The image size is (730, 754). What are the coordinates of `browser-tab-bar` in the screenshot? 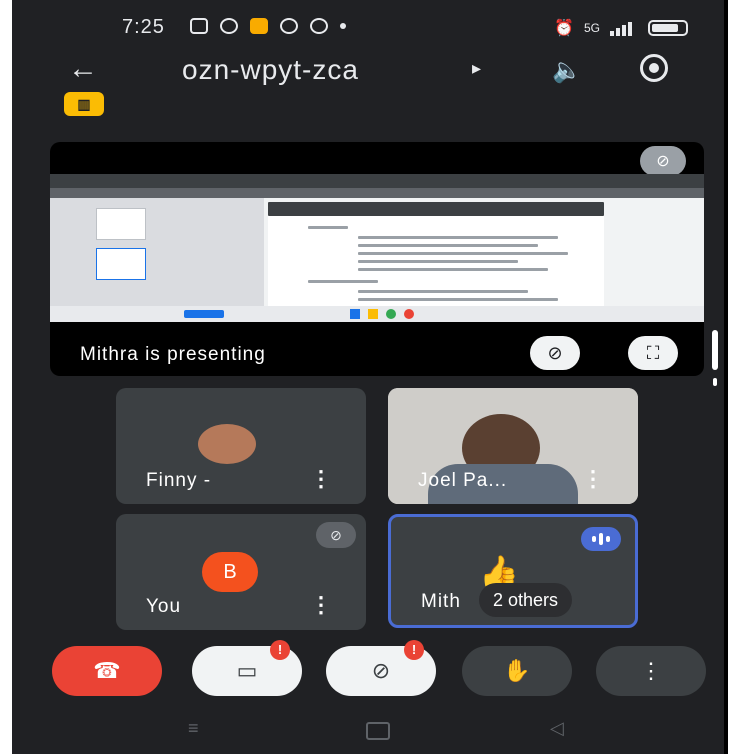 It's located at (377, 181).